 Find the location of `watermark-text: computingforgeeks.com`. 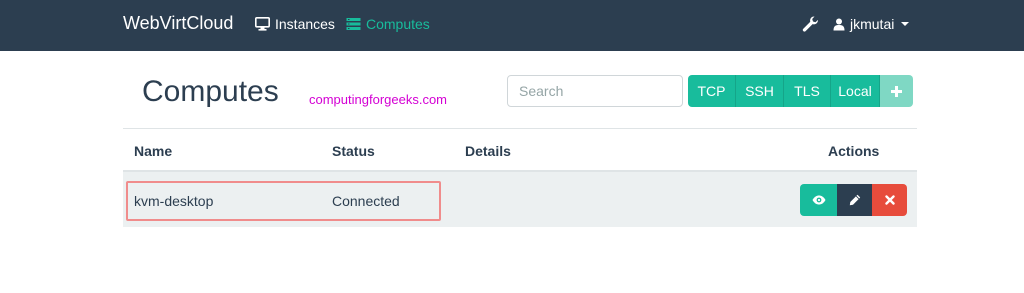

watermark-text: computingforgeeks.com is located at coordinates (378, 99).